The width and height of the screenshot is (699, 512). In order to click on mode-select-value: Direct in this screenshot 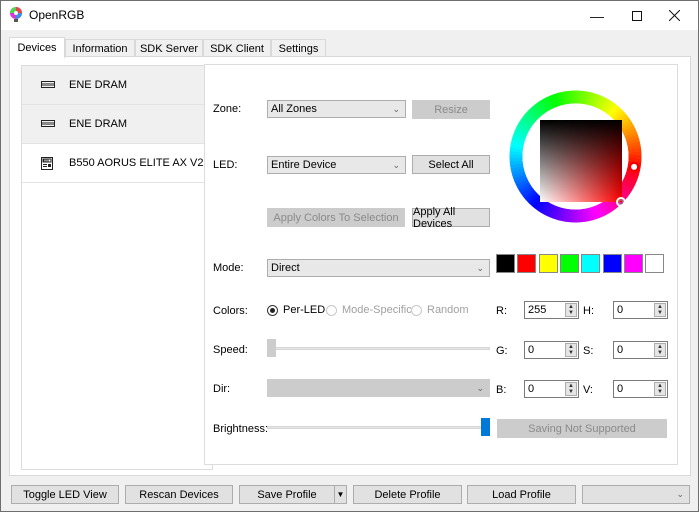, I will do `click(285, 268)`.